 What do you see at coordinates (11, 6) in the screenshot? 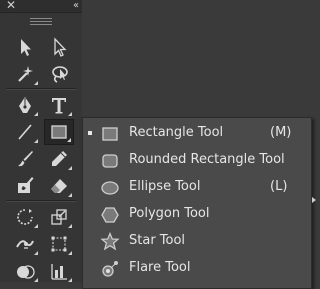
I see `close-icon: ✕` at bounding box center [11, 6].